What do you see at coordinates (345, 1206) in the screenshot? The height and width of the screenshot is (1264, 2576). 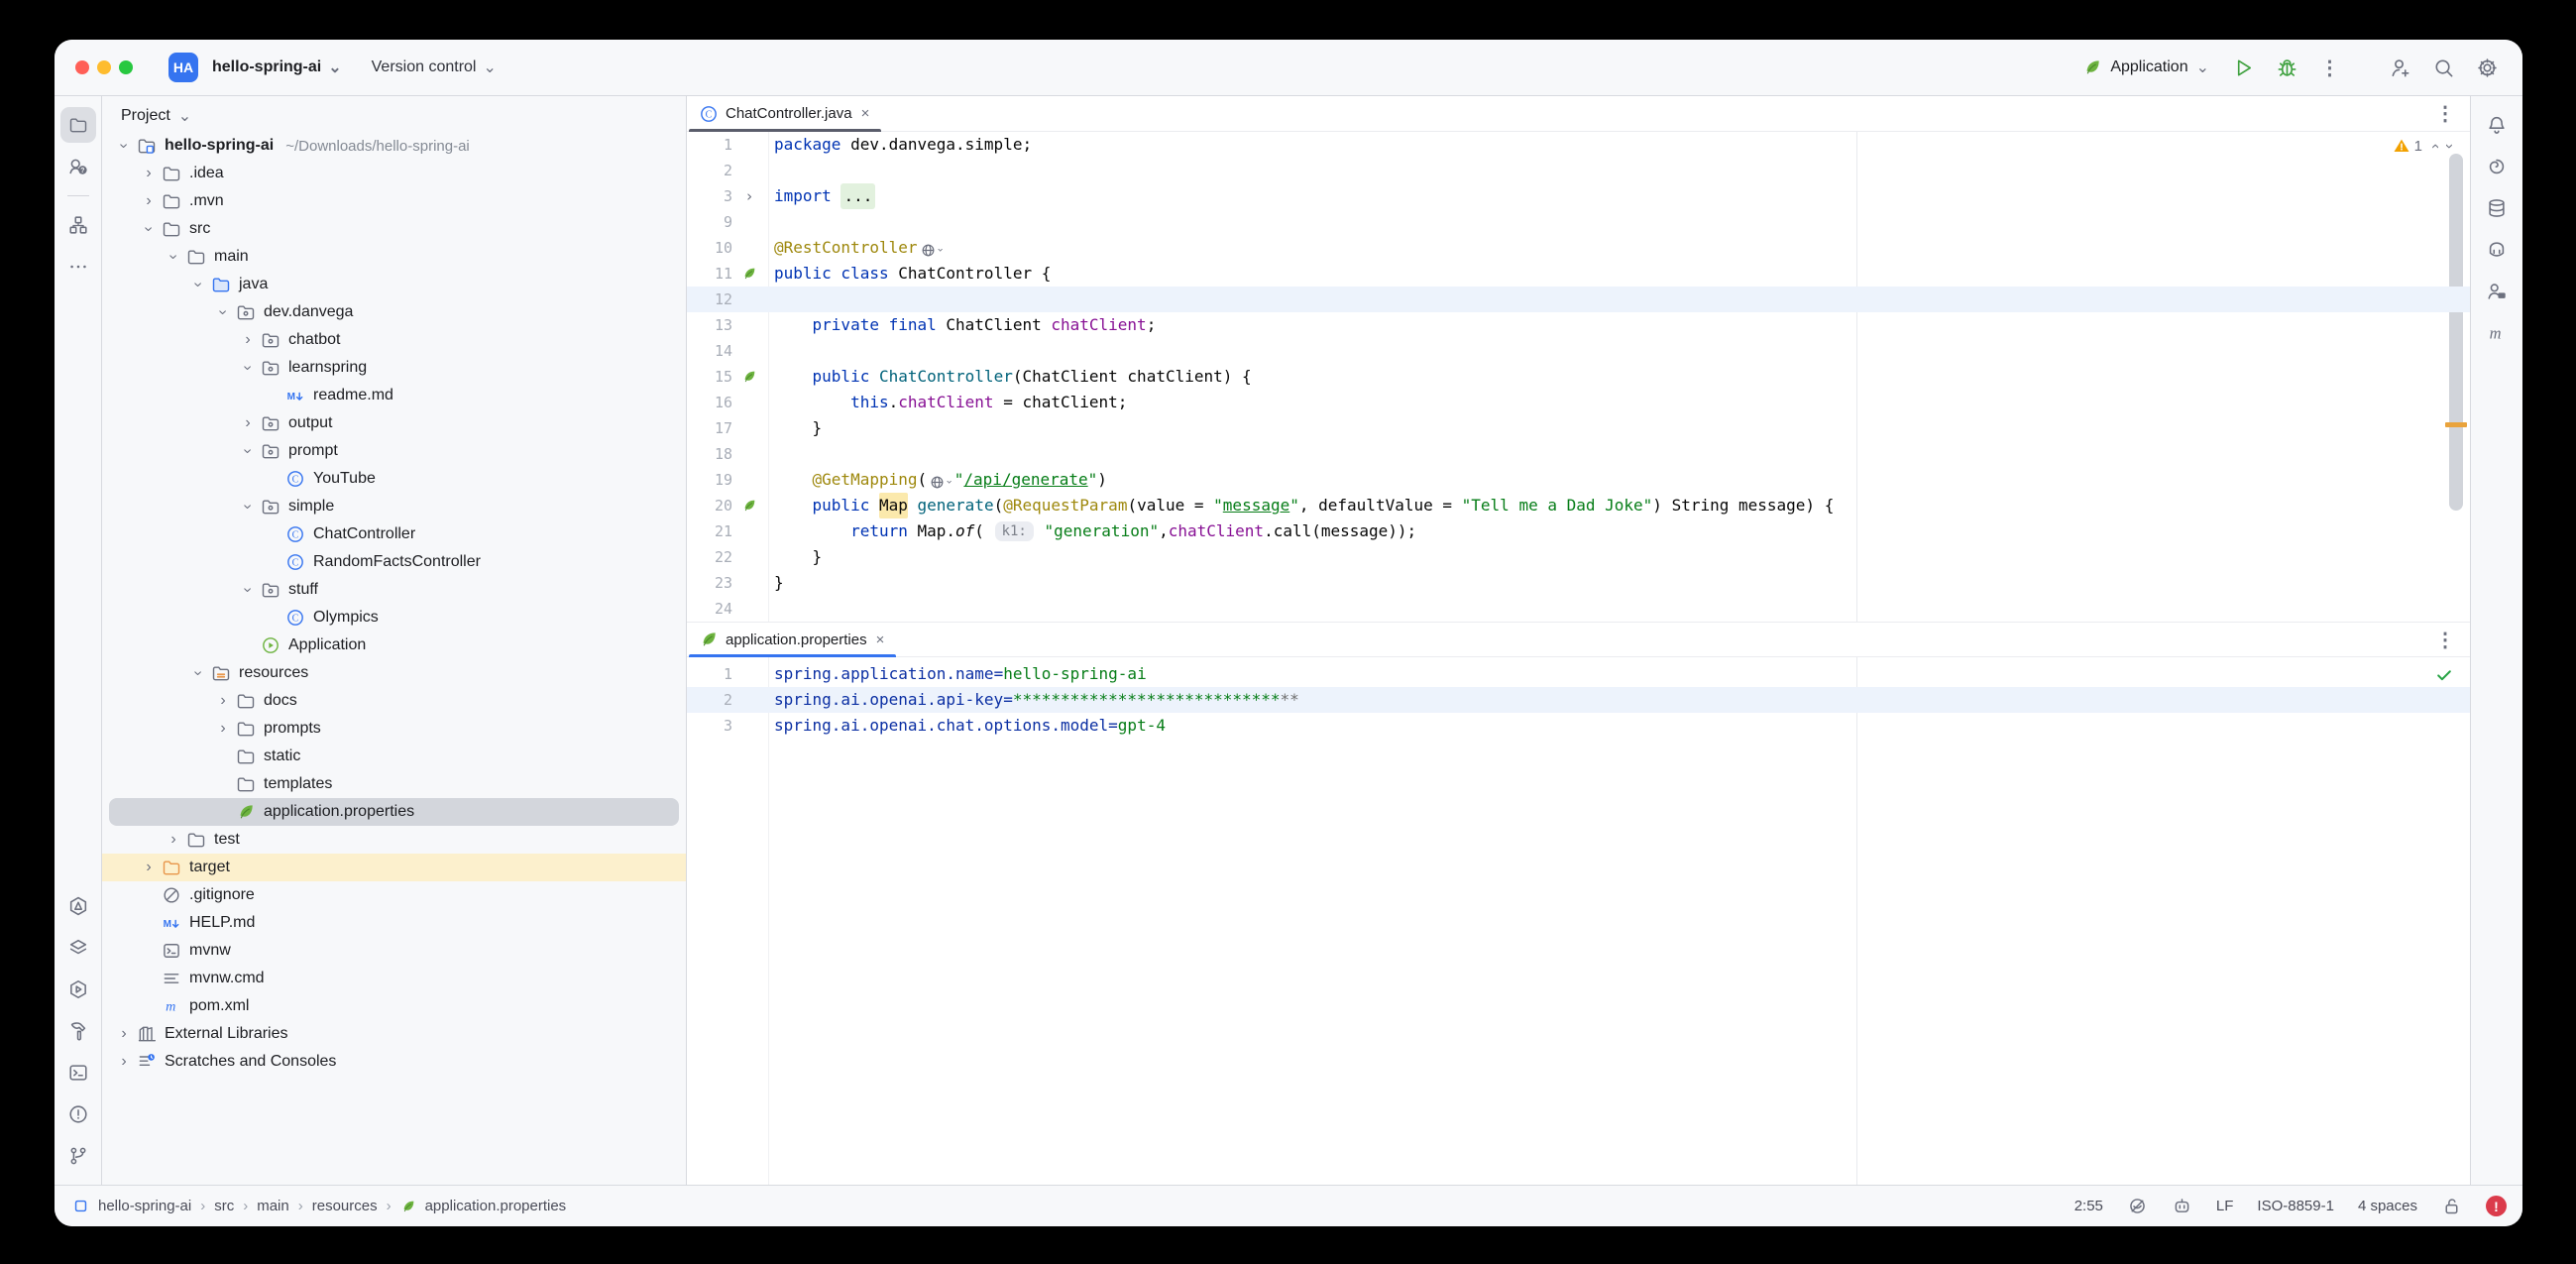 I see `breadcrumb-item: resources` at bounding box center [345, 1206].